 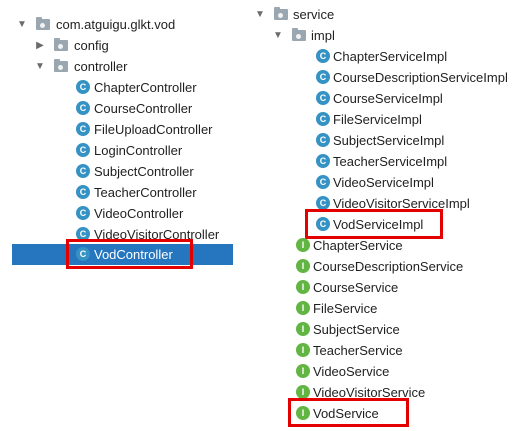 I want to click on tree-item-interface: I CourseService, so click(x=401, y=287).